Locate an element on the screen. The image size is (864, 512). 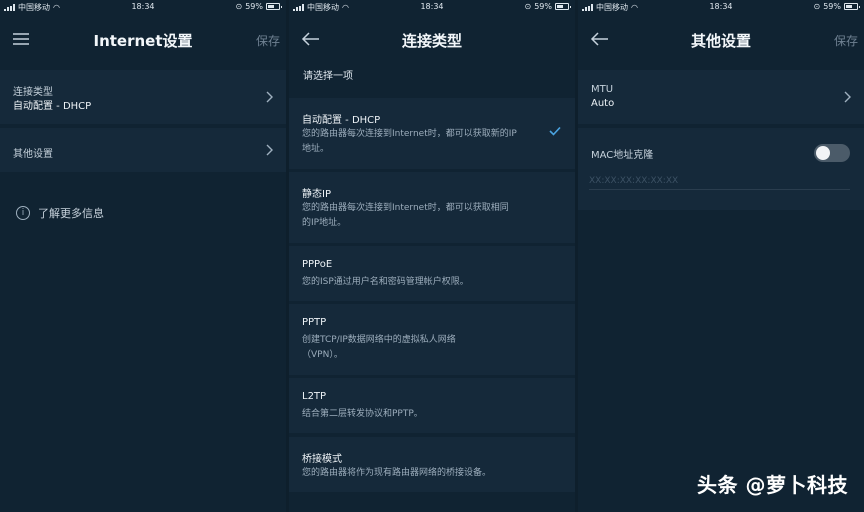
option-bridge-mode: 桥接模式 您的路由器将作为现有路由器网络的桥接设备。 is located at coordinates (432, 464).